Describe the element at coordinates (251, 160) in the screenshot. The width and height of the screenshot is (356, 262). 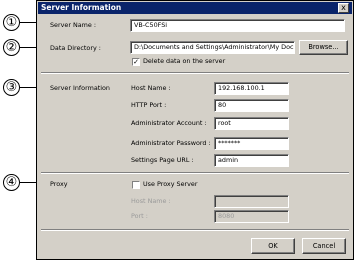
I see `settings-page-url-field: admin` at that location.